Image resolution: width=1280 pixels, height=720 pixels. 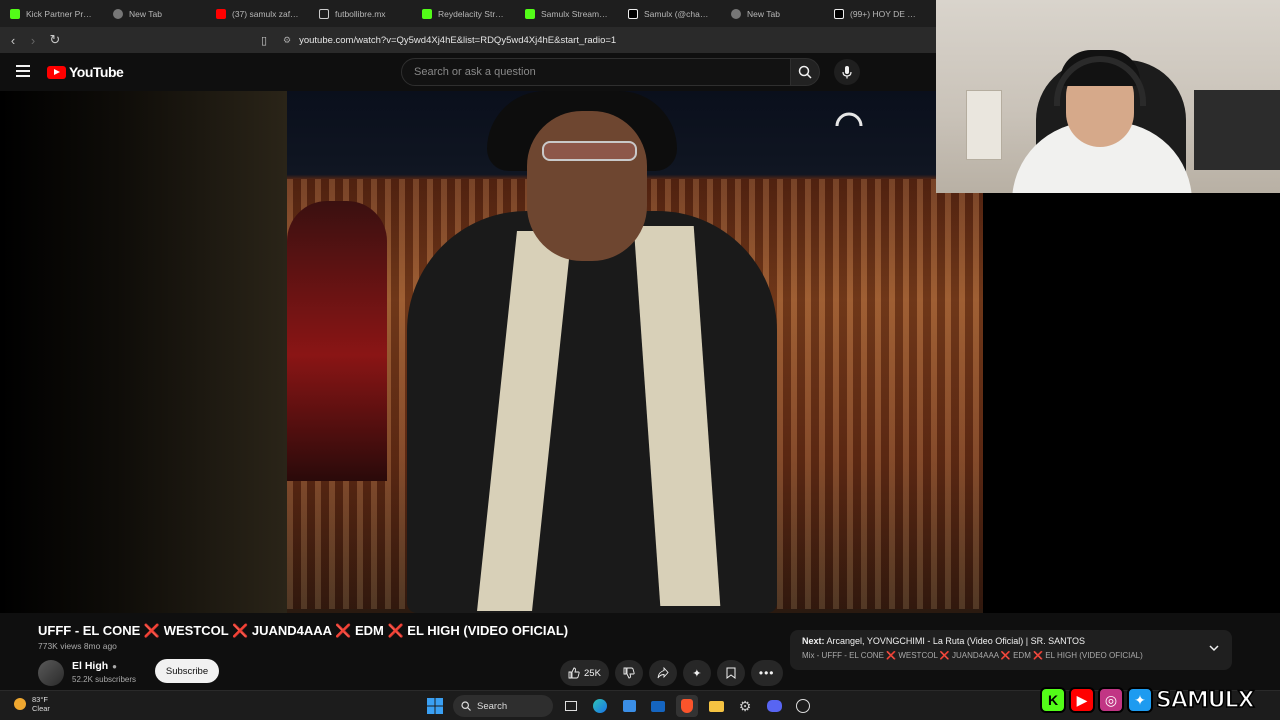 I want to click on youtube-logo-text: YouTube, so click(x=96, y=72).